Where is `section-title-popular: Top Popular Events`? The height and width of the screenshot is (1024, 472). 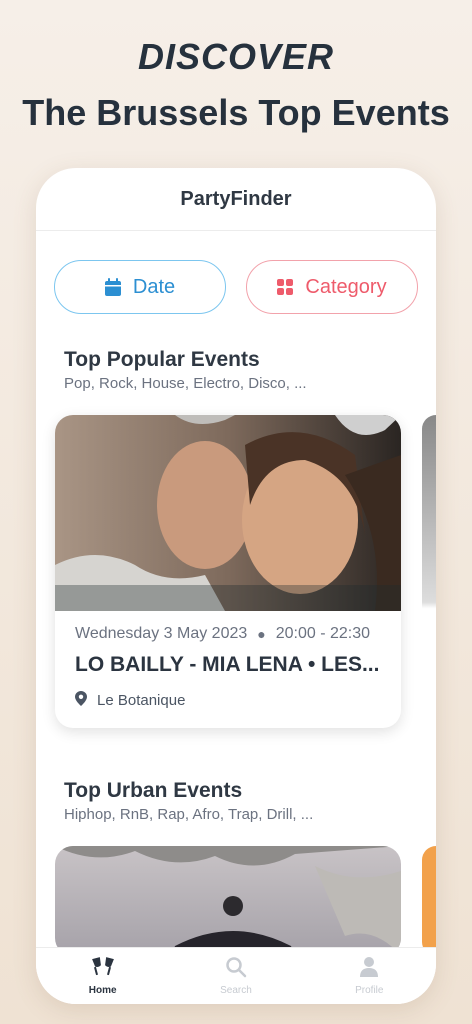
section-title-popular: Top Popular Events is located at coordinates (162, 359).